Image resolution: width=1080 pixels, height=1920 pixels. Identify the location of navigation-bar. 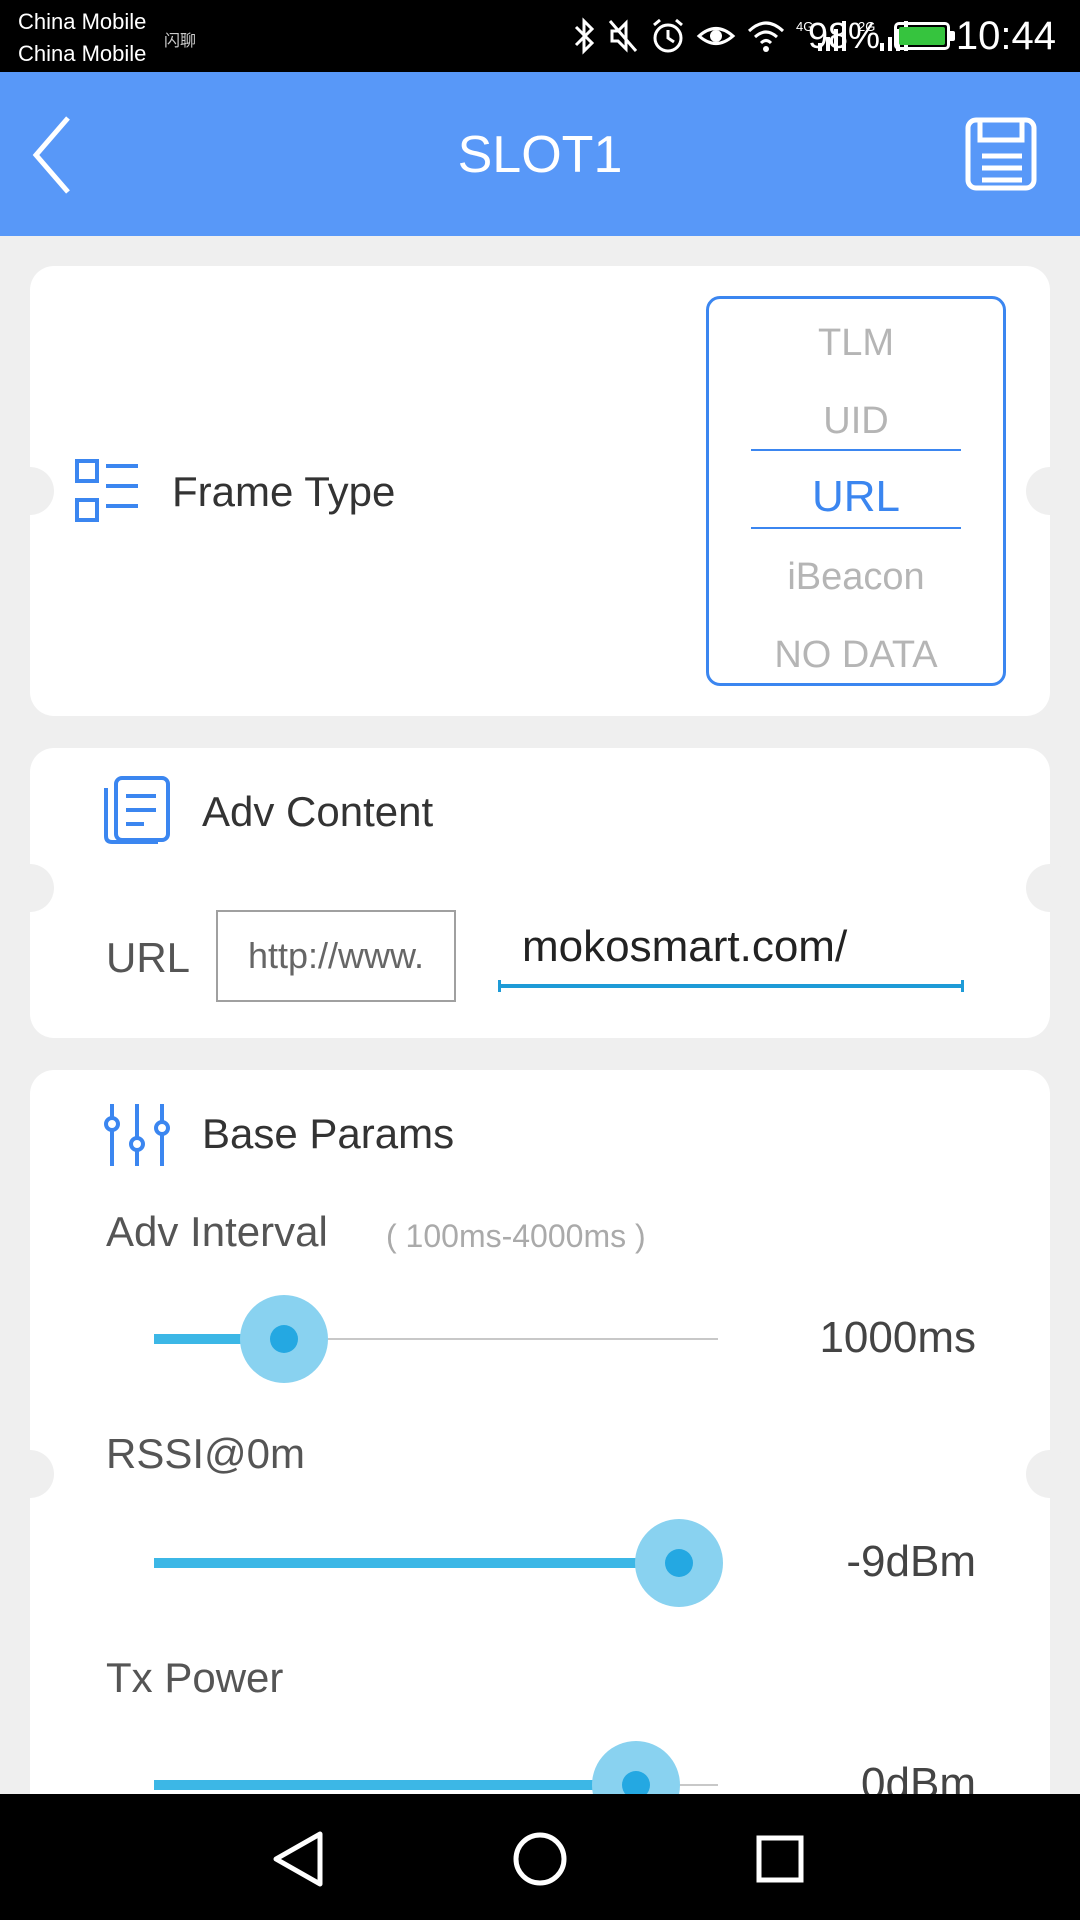
(540, 1857).